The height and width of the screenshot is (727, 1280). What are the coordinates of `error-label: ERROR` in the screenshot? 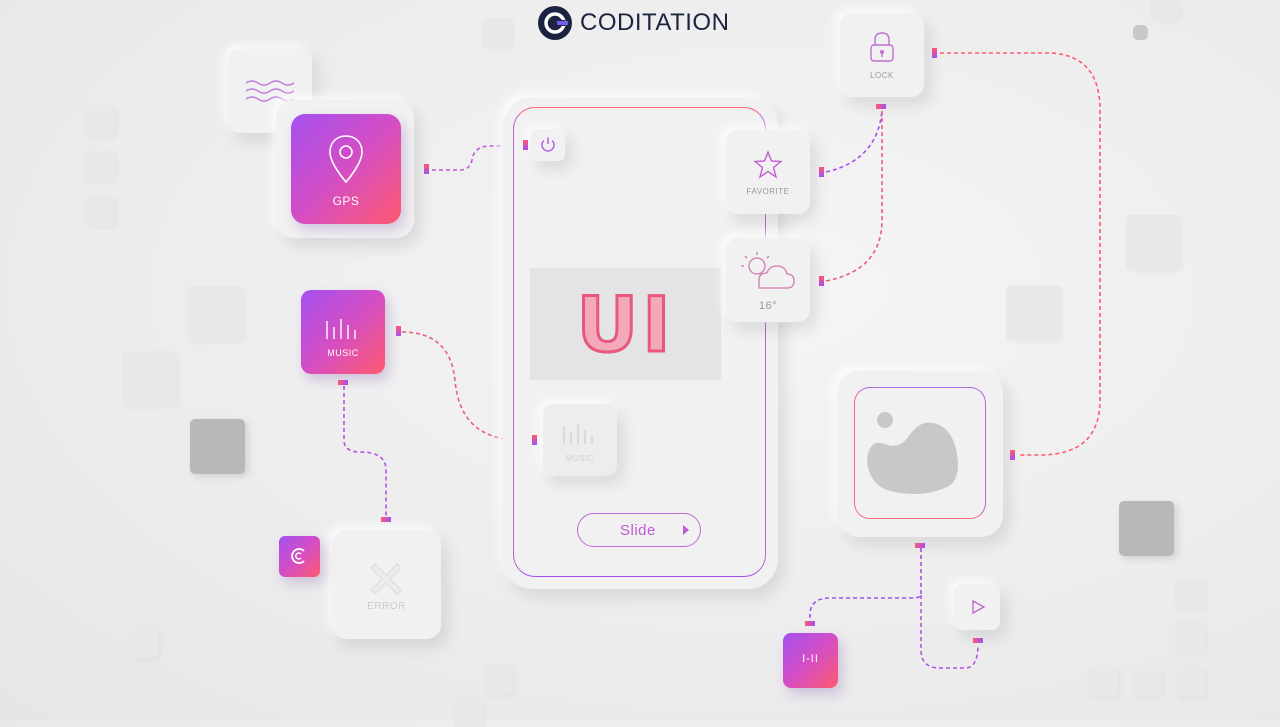 It's located at (386, 606).